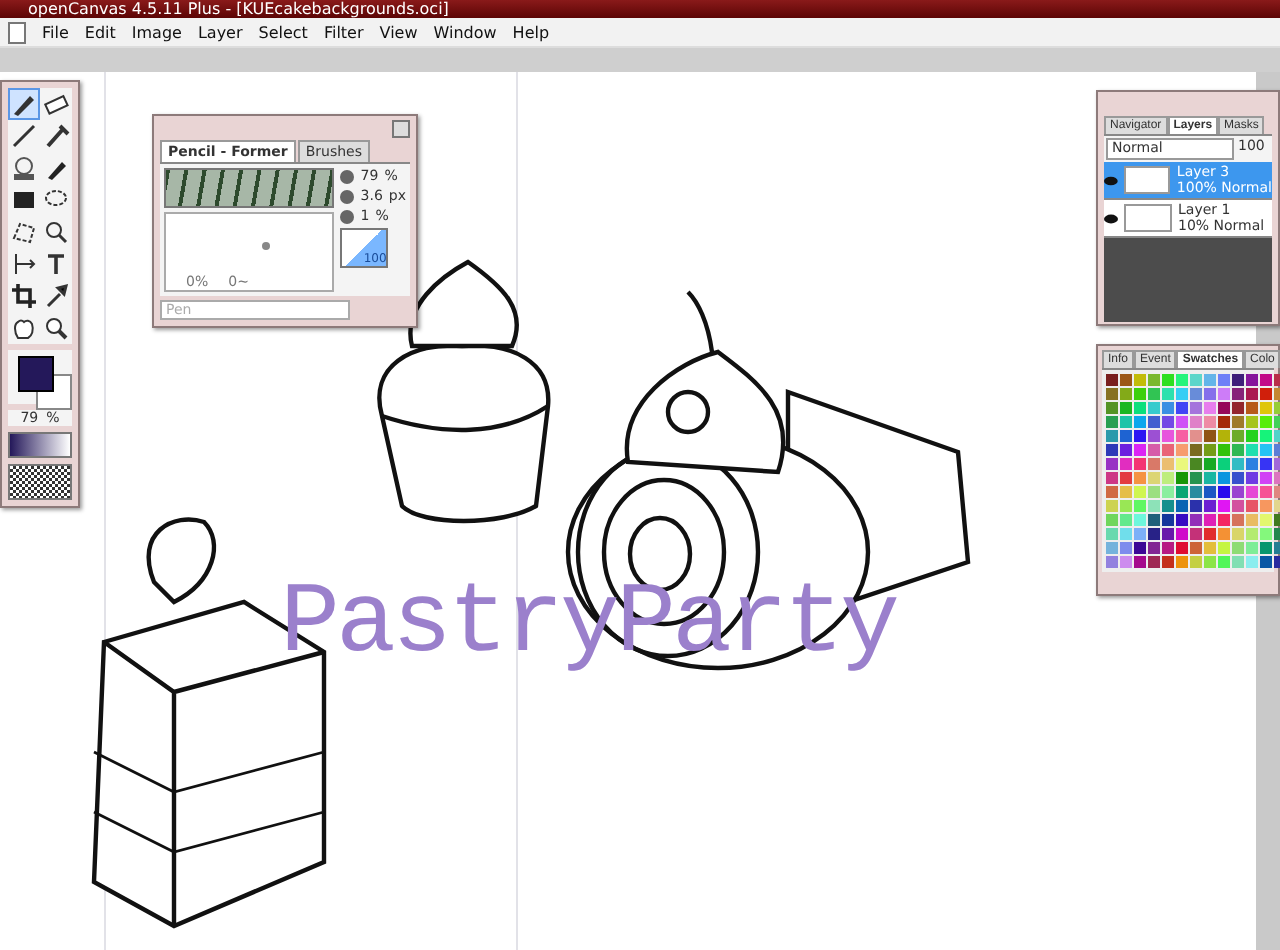 This screenshot has width=1280, height=950. Describe the element at coordinates (40, 445) in the screenshot. I see `gradient-bar` at that location.